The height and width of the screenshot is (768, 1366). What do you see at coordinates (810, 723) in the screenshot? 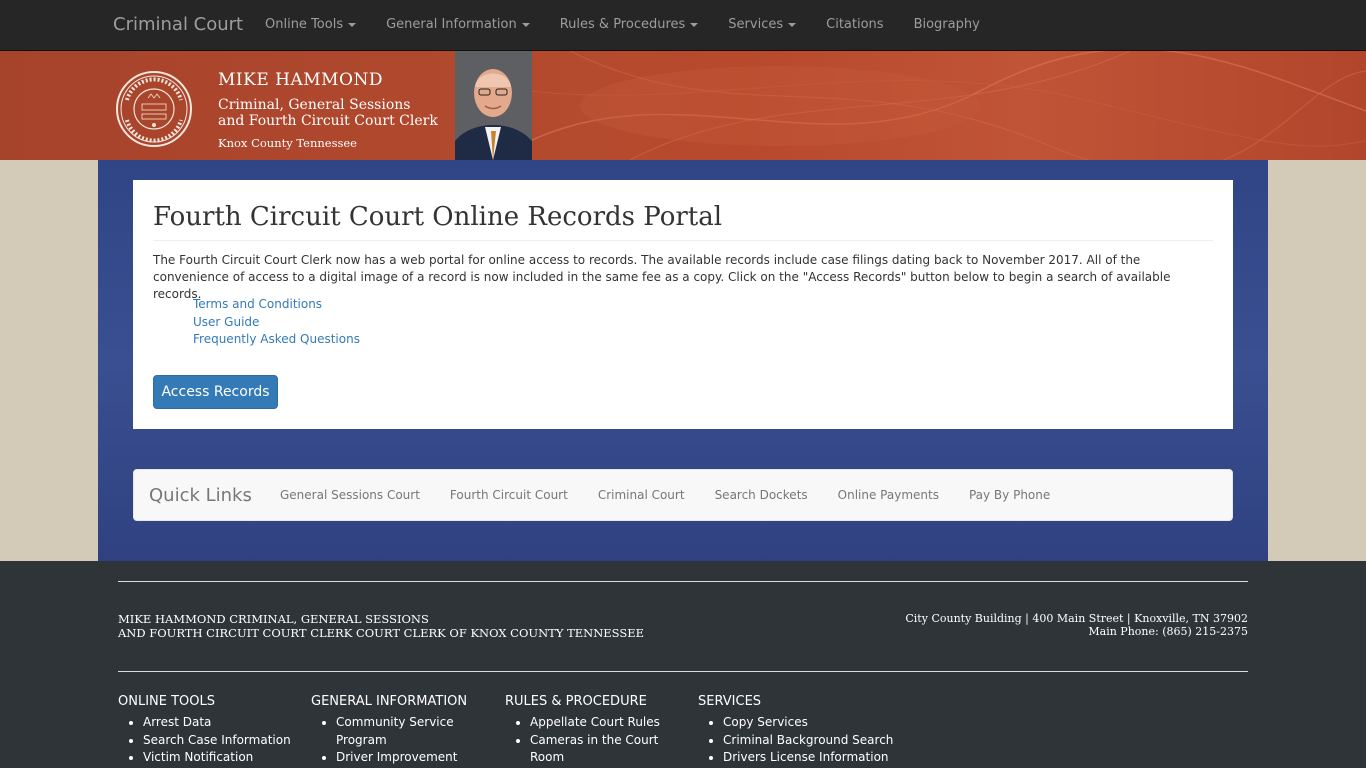
I see `footer-link: Copy Services` at bounding box center [810, 723].